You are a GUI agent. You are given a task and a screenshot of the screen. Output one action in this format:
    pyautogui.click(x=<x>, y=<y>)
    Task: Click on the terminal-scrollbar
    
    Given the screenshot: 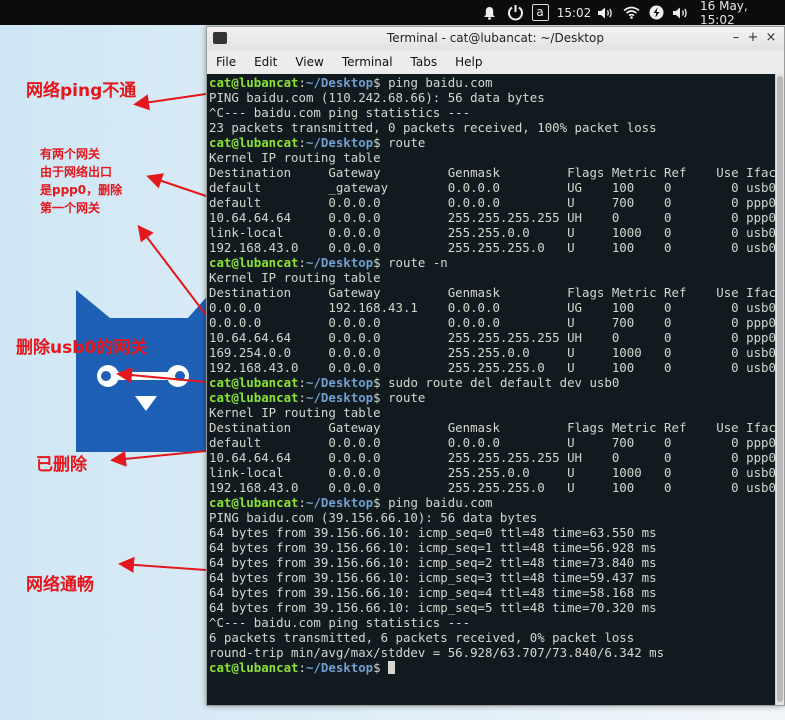 What is the action you would take?
    pyautogui.click(x=779, y=389)
    